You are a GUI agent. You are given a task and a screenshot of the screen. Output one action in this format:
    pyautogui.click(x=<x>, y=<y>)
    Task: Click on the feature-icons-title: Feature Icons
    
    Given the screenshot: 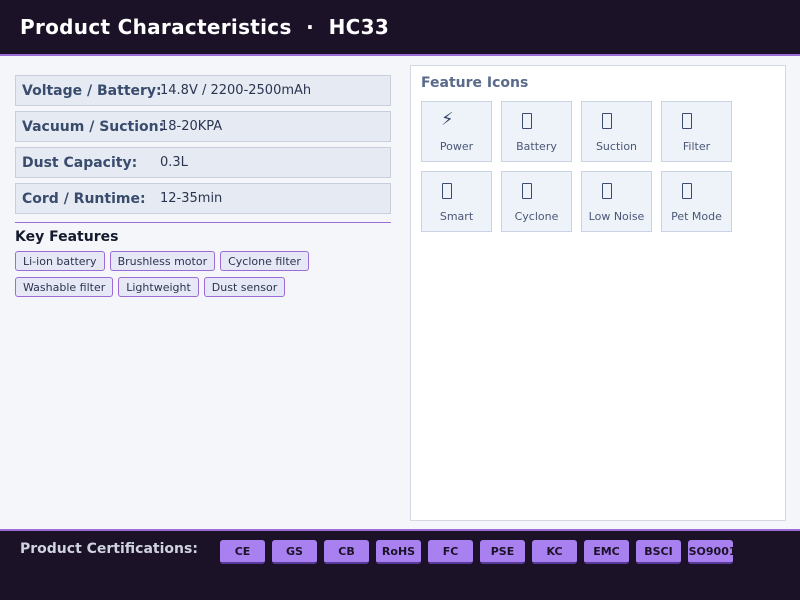 What is the action you would take?
    pyautogui.click(x=475, y=83)
    